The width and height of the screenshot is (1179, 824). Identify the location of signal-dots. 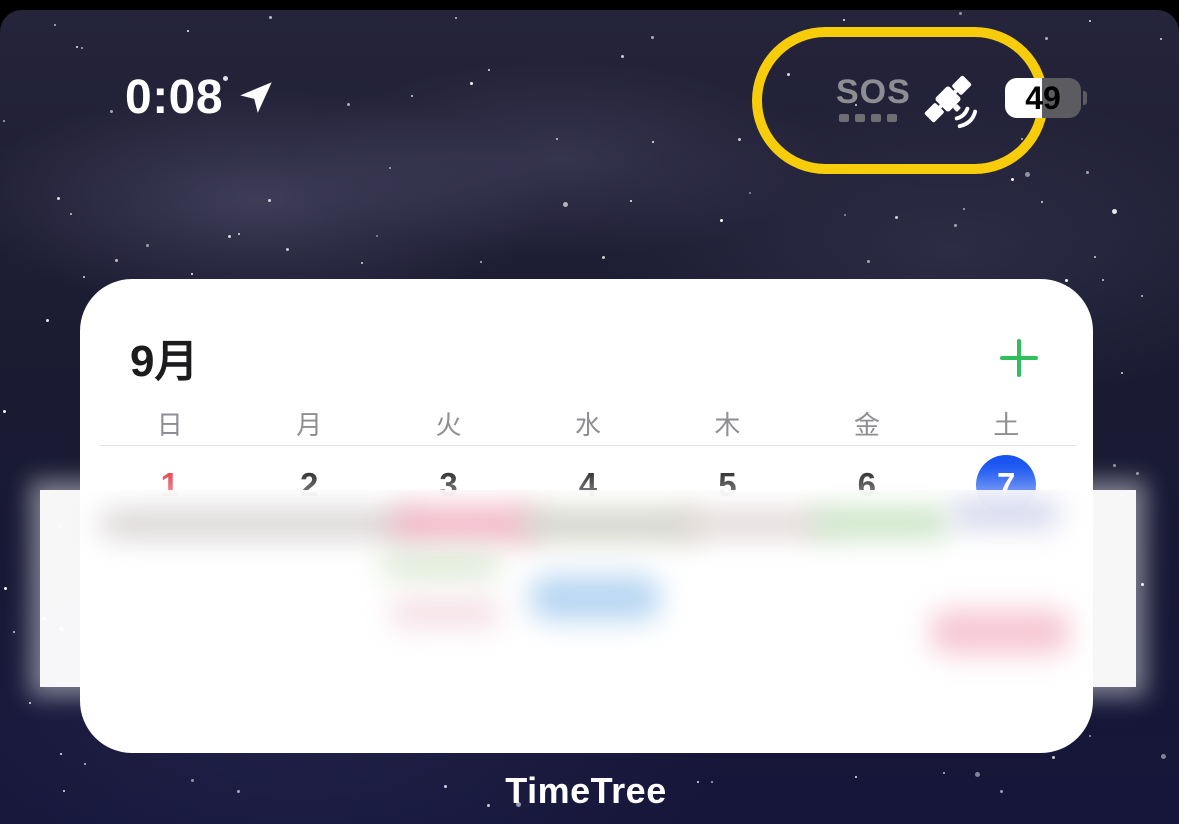
(868, 118).